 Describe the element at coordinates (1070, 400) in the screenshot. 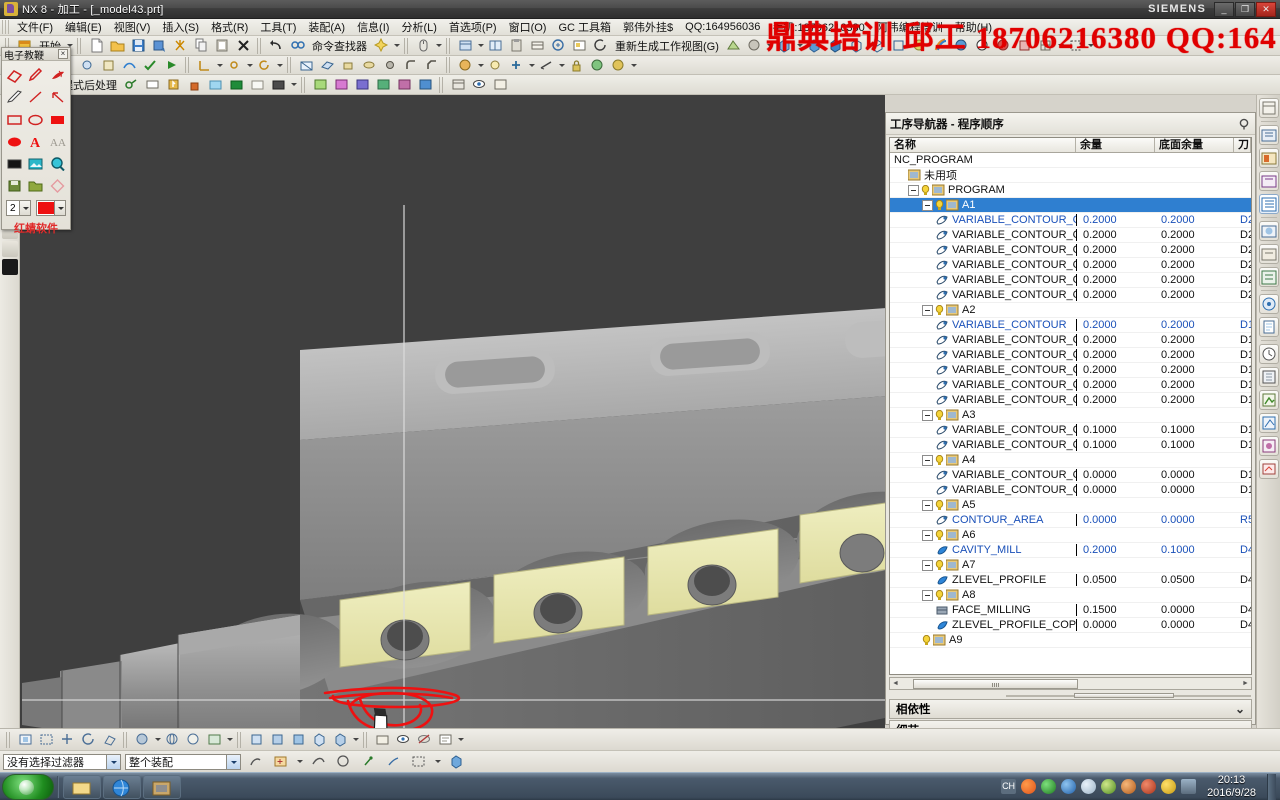

I see `table-row: VARIABLE_CONTOUR_COPY_50.20000.2000D10` at that location.